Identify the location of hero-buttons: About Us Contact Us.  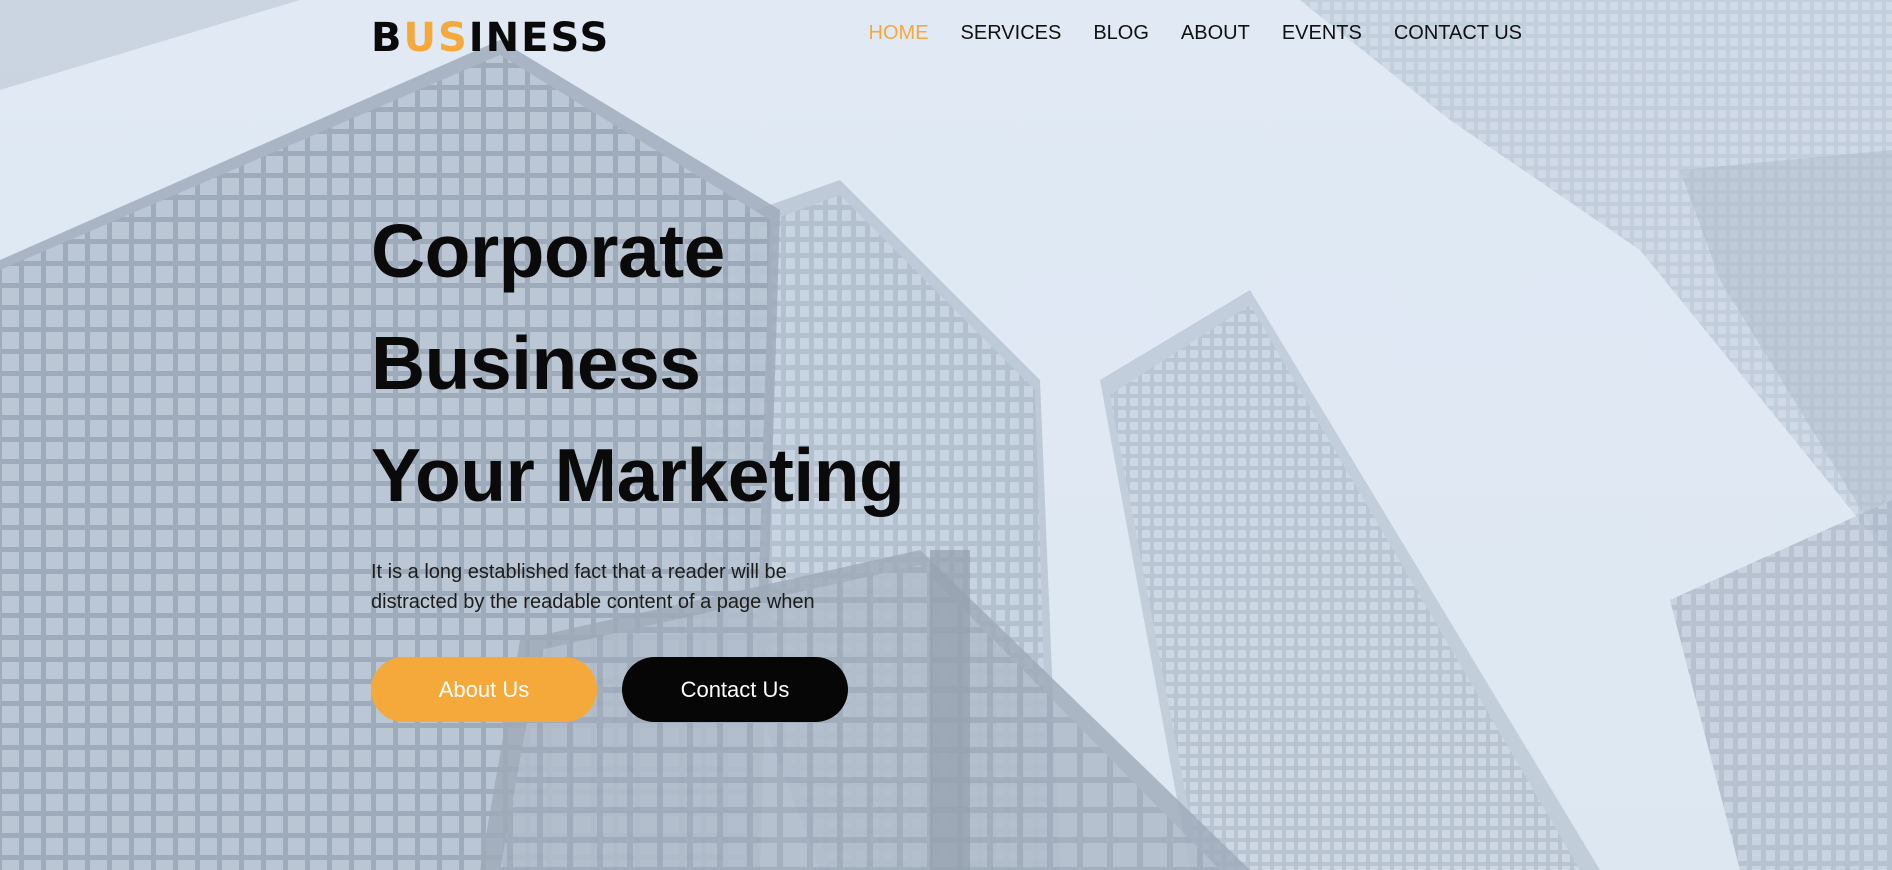
(721, 689).